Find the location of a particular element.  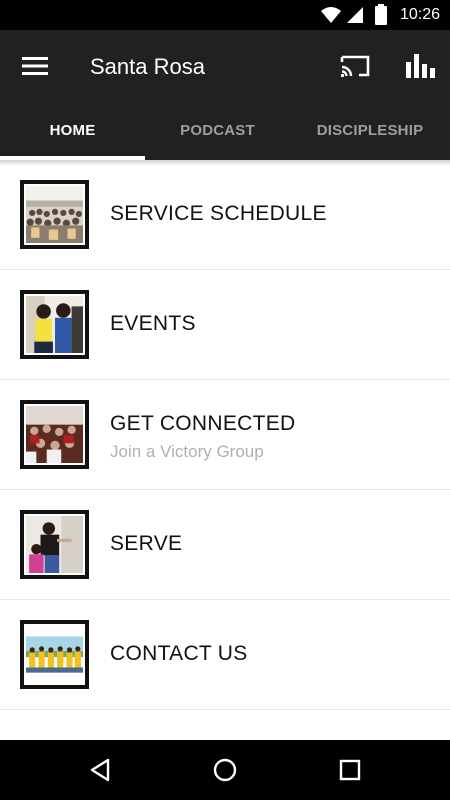

women-photo is located at coordinates (54, 324).